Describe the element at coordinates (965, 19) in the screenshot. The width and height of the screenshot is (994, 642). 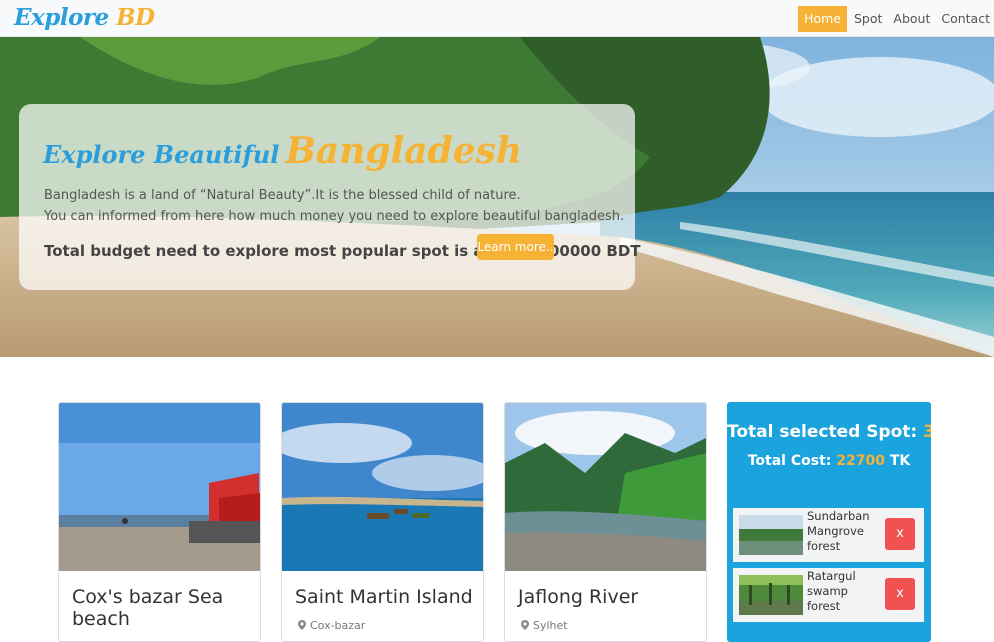
I see `nav-contact: Contact` at that location.